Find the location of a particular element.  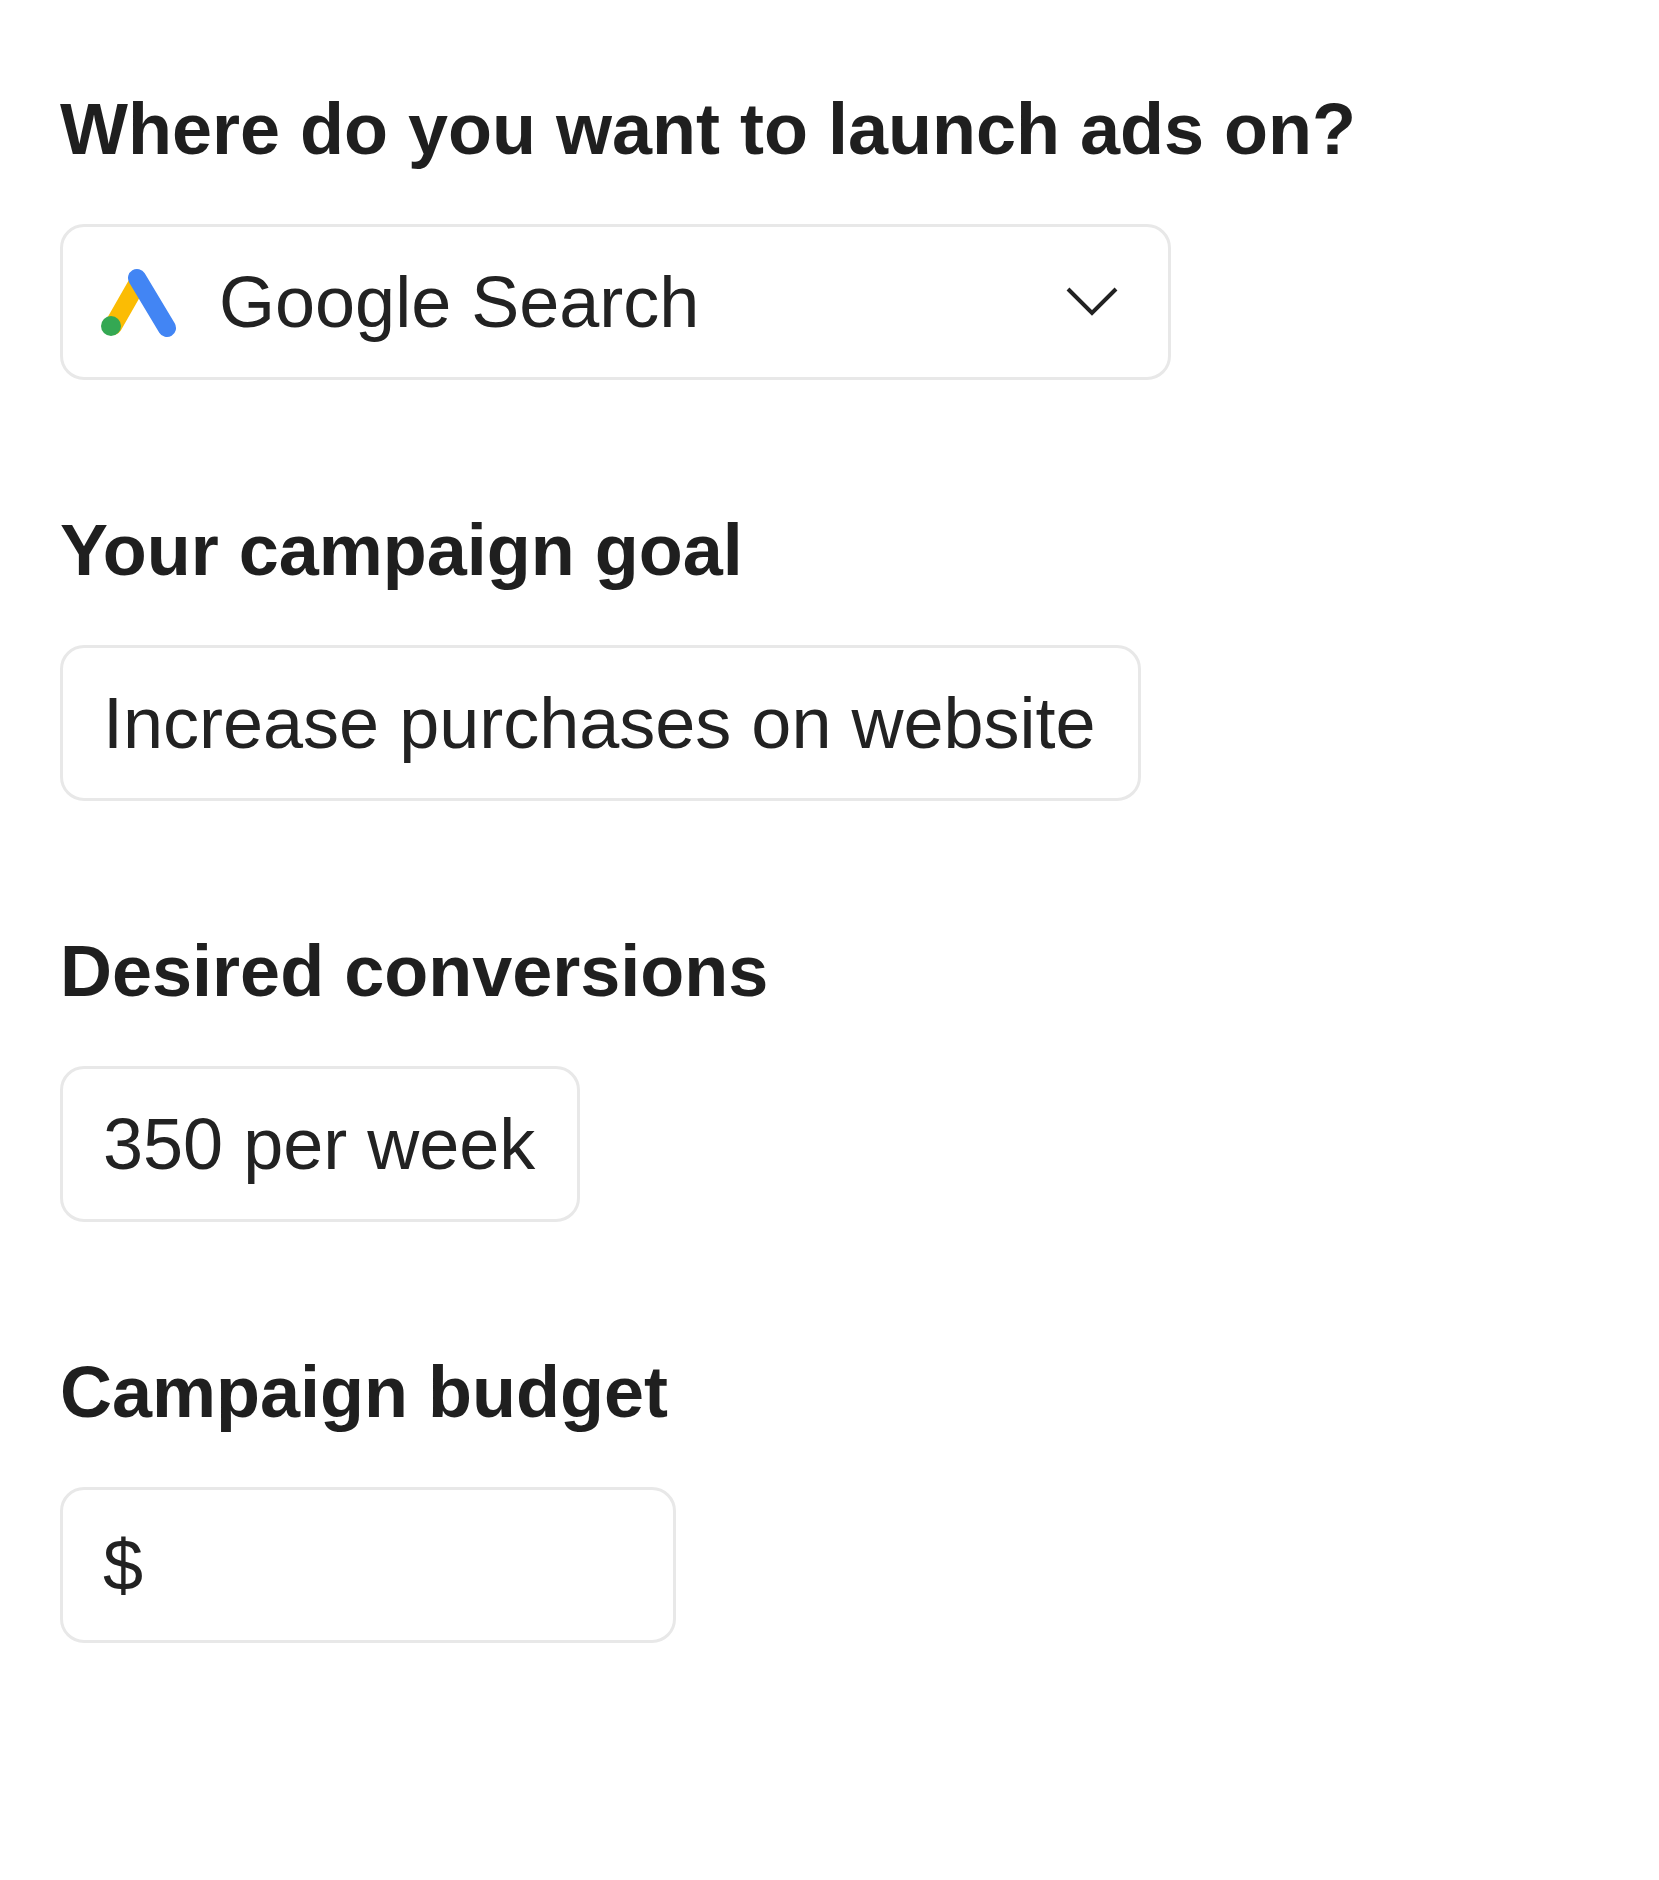

text-field: Increase purchases on website is located at coordinates (600, 723).